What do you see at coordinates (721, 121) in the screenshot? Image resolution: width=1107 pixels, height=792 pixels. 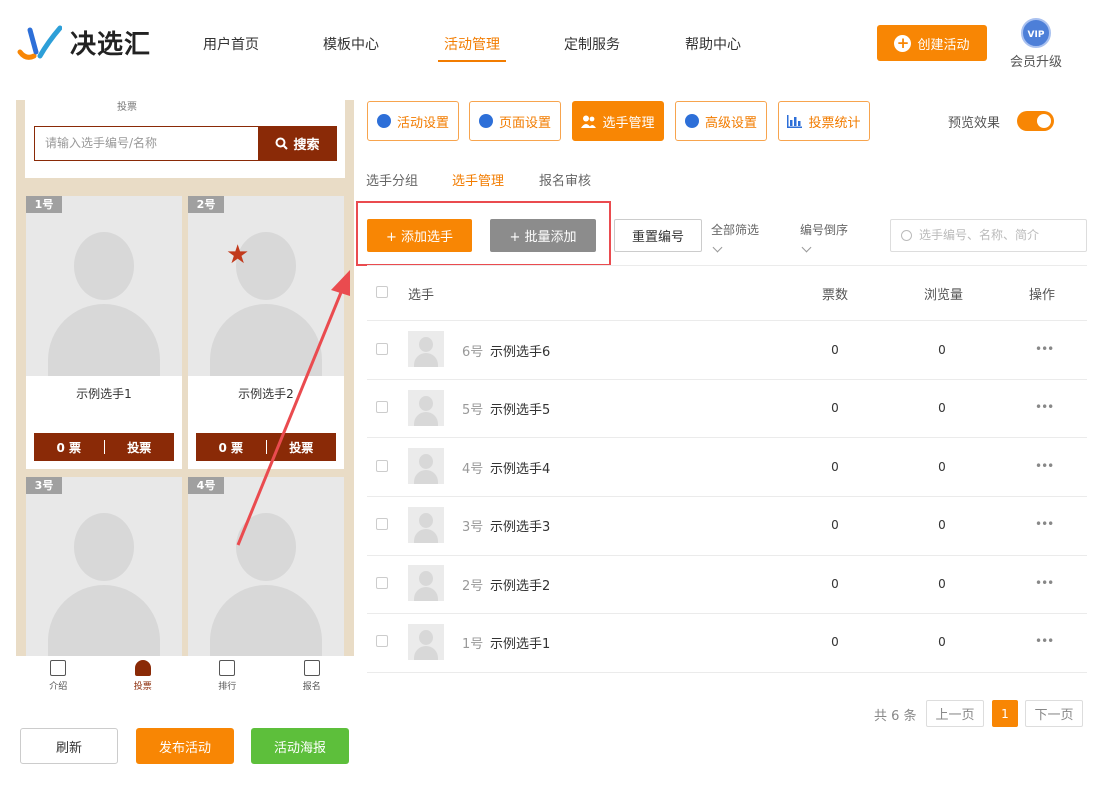 I see `advanced-settings-button: 高级设置` at bounding box center [721, 121].